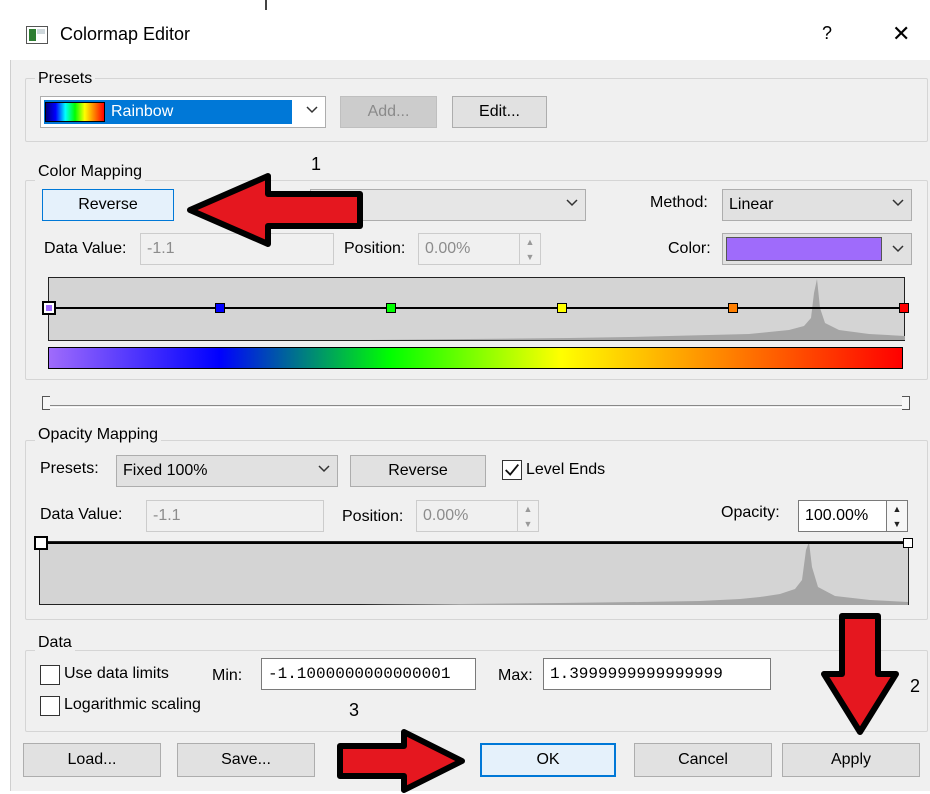 Image resolution: width=930 pixels, height=794 pixels. I want to click on opacity-node-start, so click(41, 543).